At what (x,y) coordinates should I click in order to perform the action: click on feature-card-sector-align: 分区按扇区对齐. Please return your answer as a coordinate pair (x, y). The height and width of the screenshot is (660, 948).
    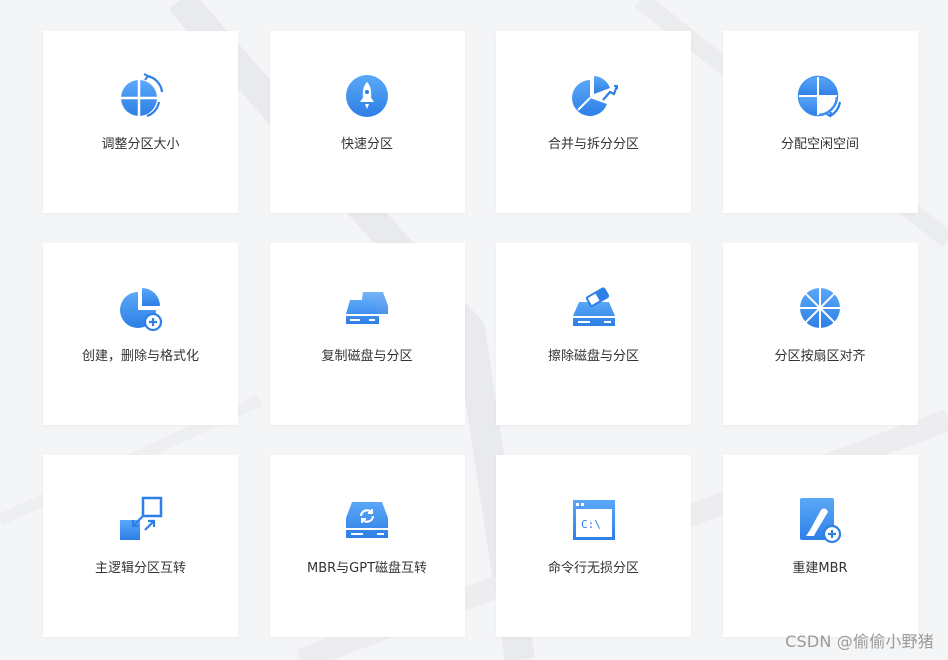
    Looking at the image, I should click on (820, 334).